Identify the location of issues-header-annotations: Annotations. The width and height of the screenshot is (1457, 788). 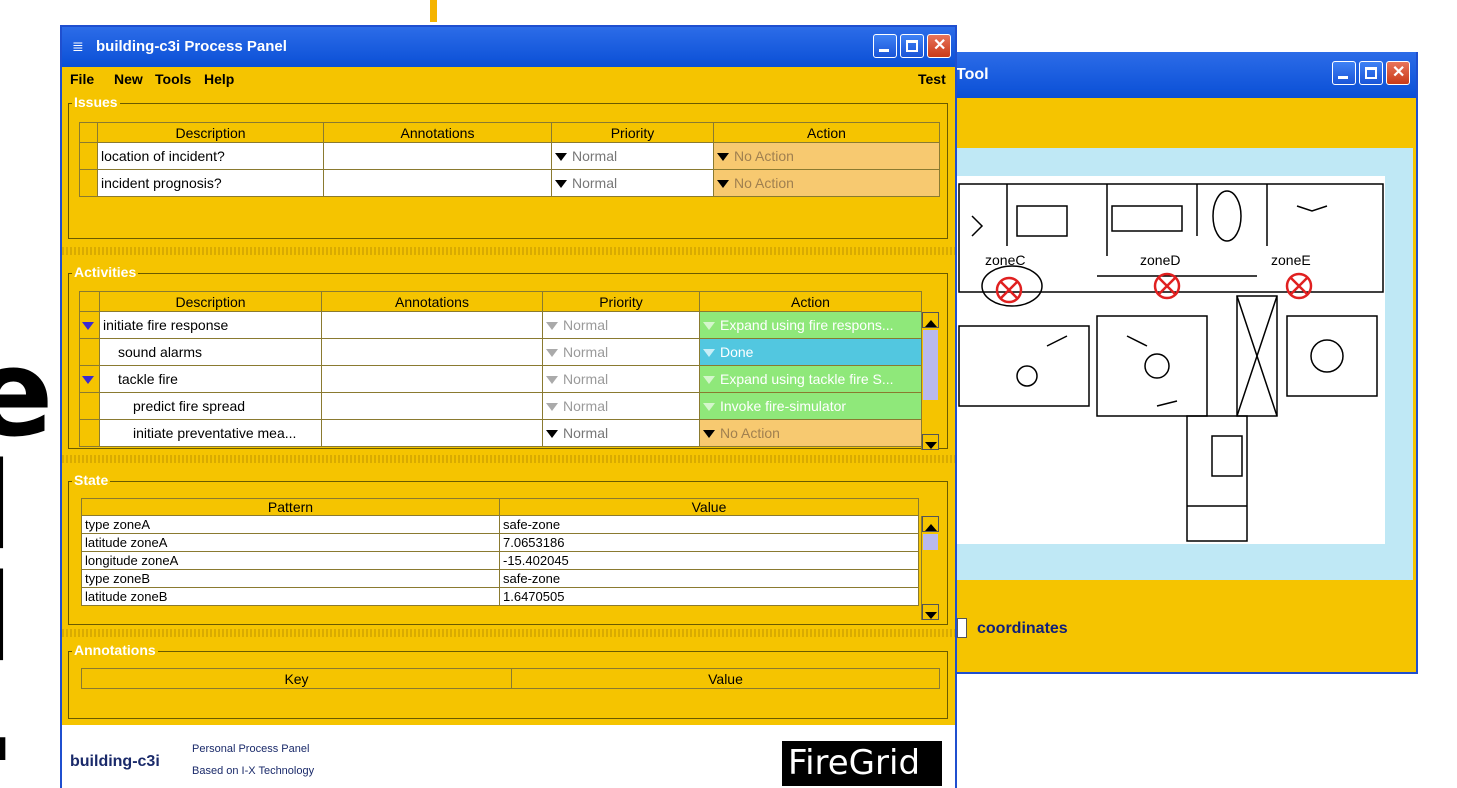
(437, 132).